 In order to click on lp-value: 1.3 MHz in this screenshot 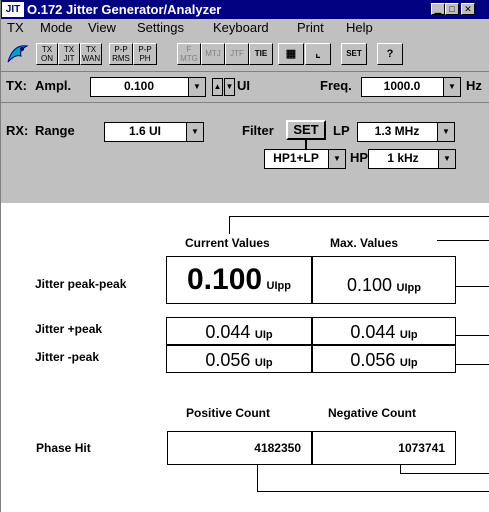, I will do `click(397, 131)`.